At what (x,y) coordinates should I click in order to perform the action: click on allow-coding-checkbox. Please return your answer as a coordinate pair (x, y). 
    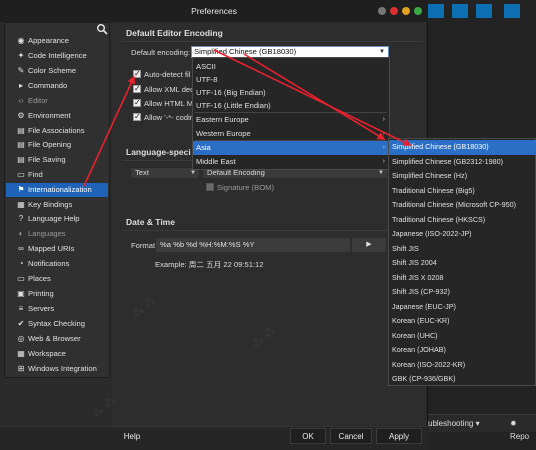
    Looking at the image, I should click on (137, 116).